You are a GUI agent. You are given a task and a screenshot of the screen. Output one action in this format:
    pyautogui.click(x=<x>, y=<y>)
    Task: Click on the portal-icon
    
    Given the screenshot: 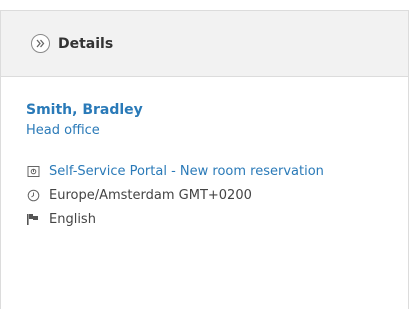 What is the action you would take?
    pyautogui.click(x=33, y=171)
    